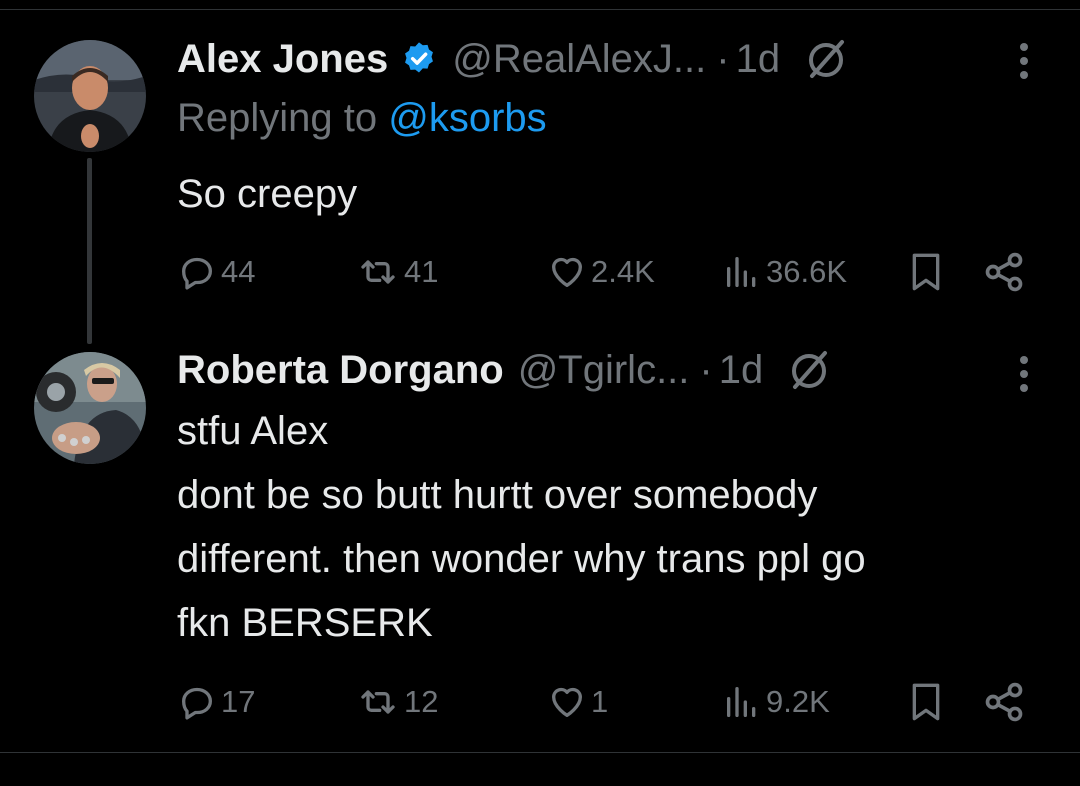 This screenshot has width=1080, height=786. What do you see at coordinates (216, 272) in the screenshot?
I see `reply-button: 44` at bounding box center [216, 272].